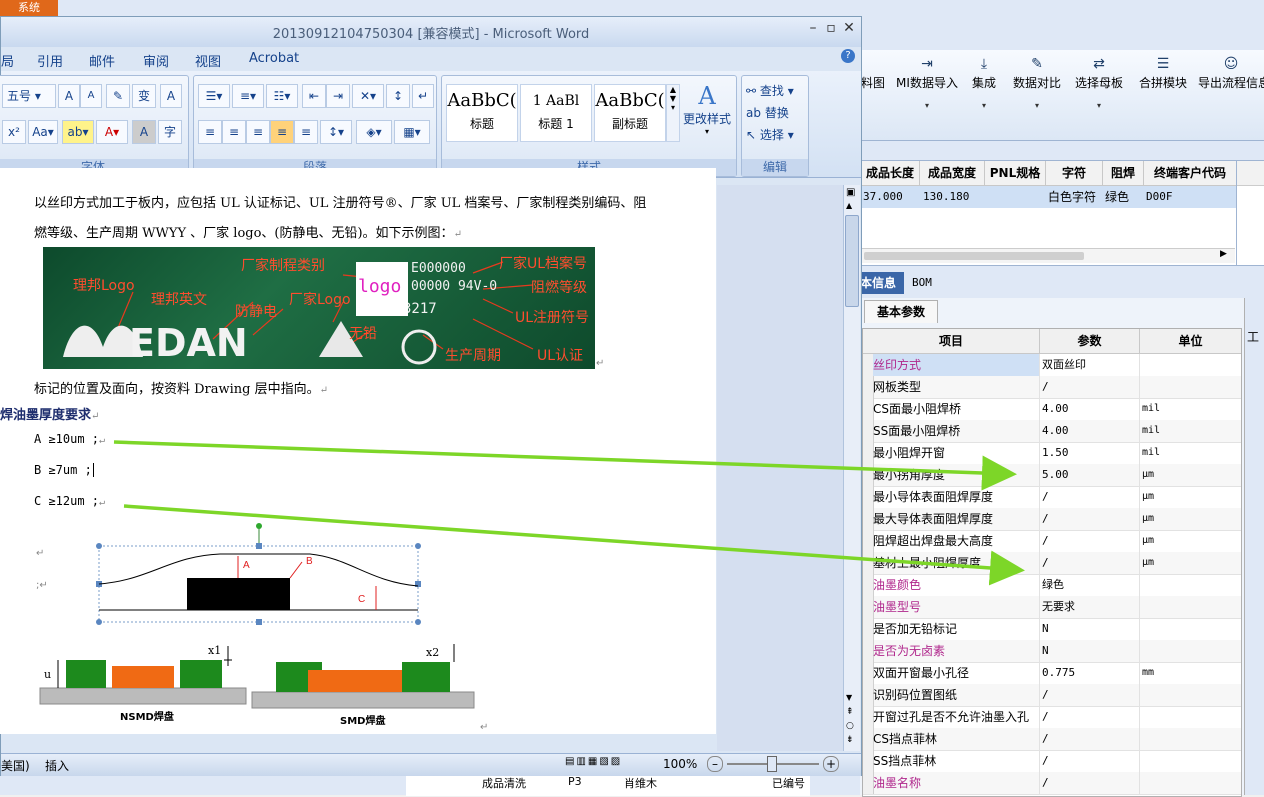 The height and width of the screenshot is (797, 1264). Describe the element at coordinates (556, 113) in the screenshot. I see `style-heading-1: 1 AaBl 标题 1` at that location.